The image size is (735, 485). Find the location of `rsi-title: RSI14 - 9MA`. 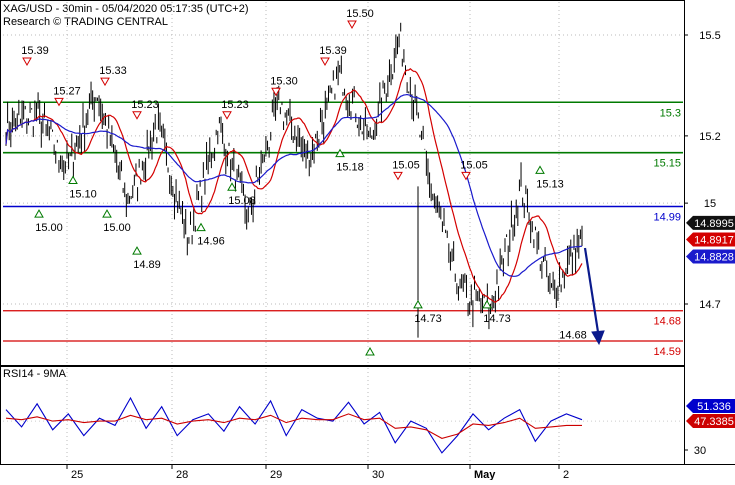

rsi-title: RSI14 - 9MA is located at coordinates (35, 374).